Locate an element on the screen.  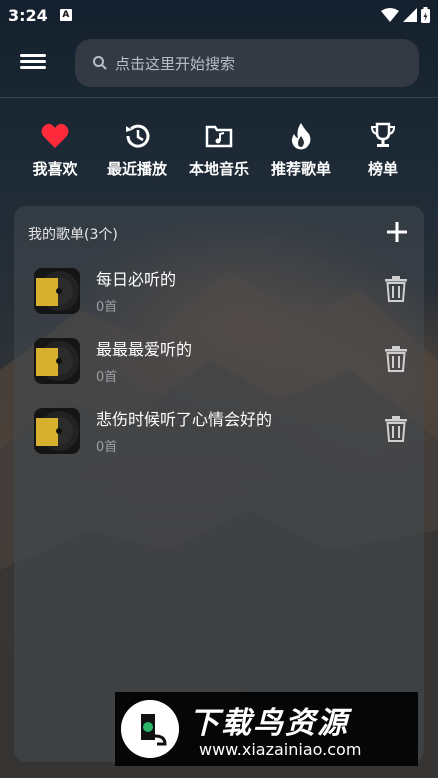
watermark-url: www.xiazainiao.com is located at coordinates (280, 749).